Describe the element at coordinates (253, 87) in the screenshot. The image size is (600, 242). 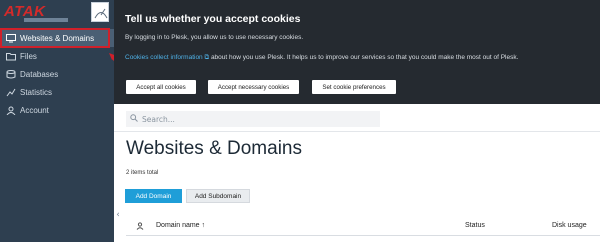
I see `accept-necessary-cookies-button: Accept necessary cookies` at that location.